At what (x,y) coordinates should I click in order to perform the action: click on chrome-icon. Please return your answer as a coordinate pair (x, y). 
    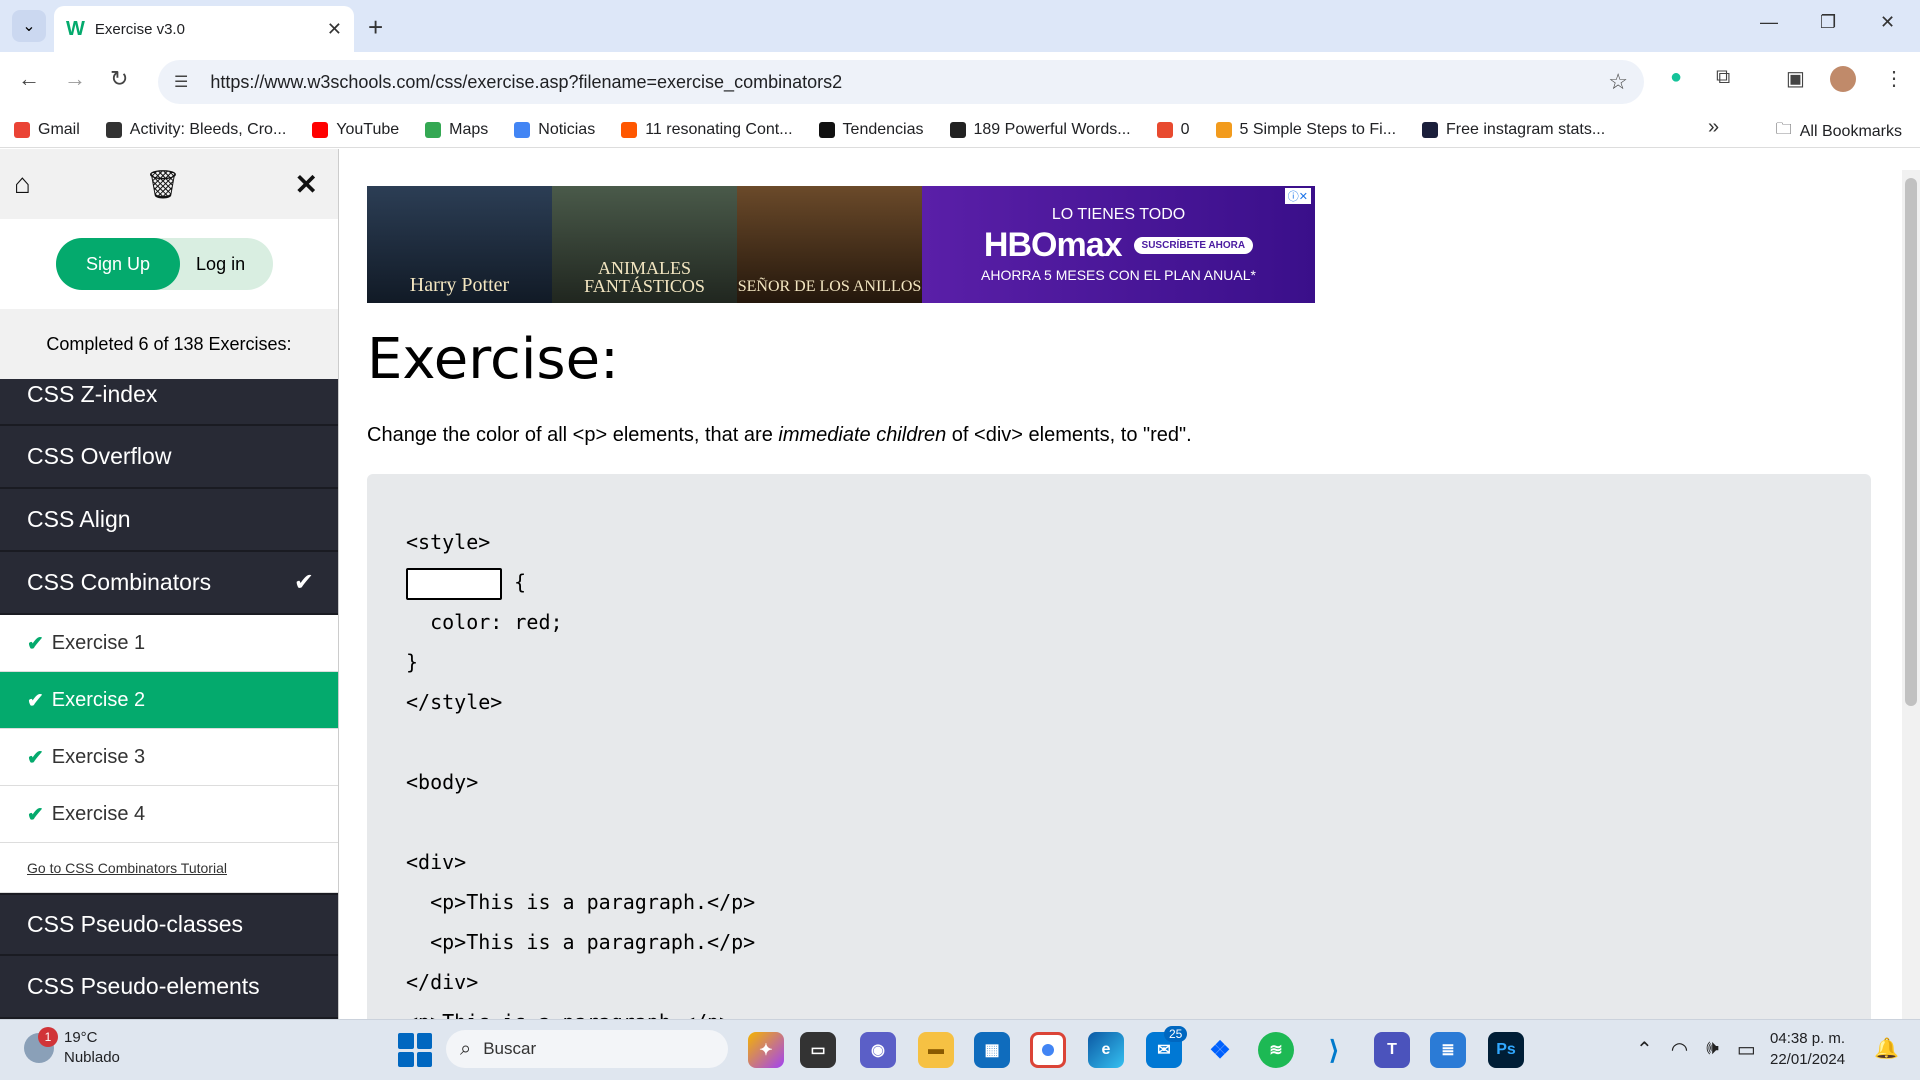
    Looking at the image, I should click on (1048, 1050).